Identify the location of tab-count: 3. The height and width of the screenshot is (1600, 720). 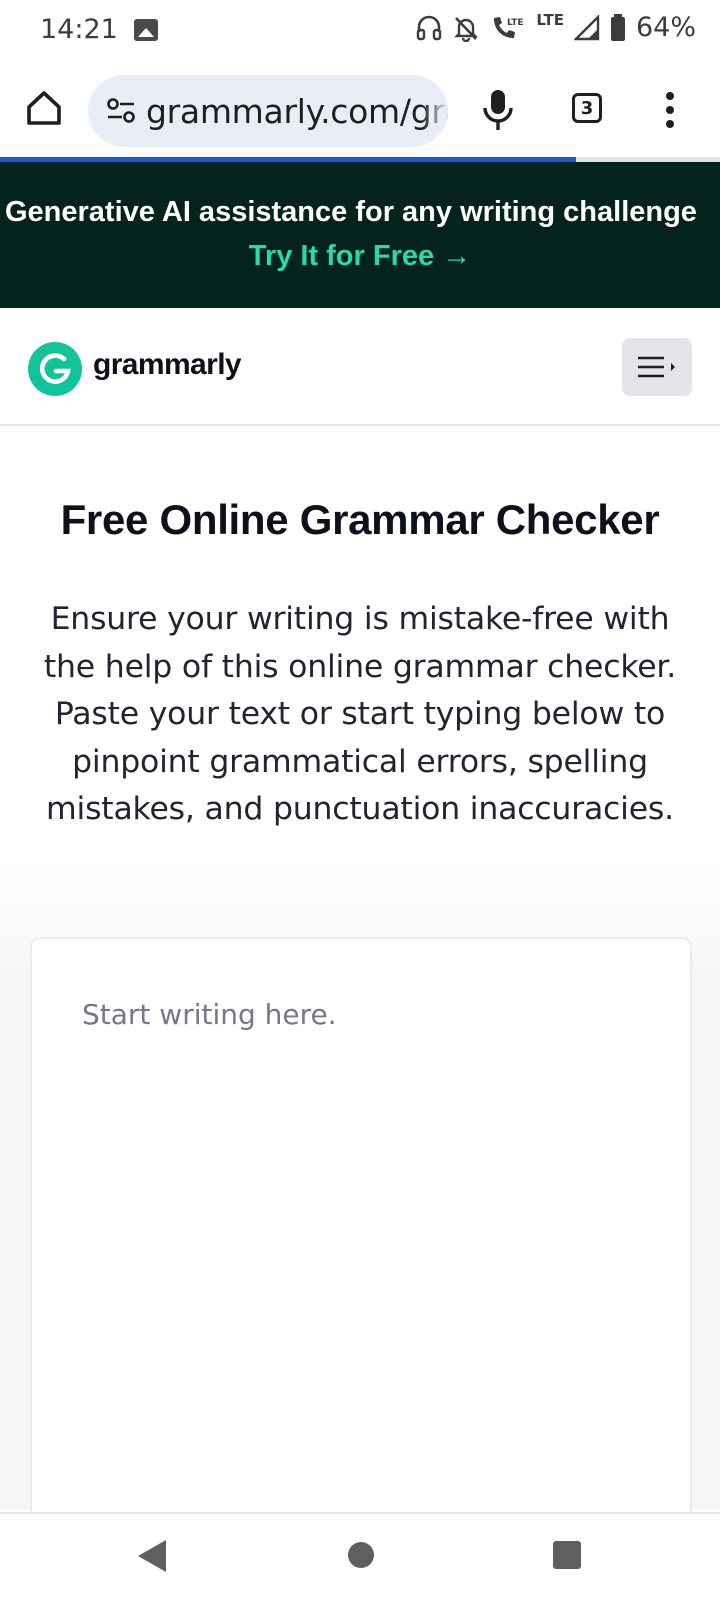
(587, 108).